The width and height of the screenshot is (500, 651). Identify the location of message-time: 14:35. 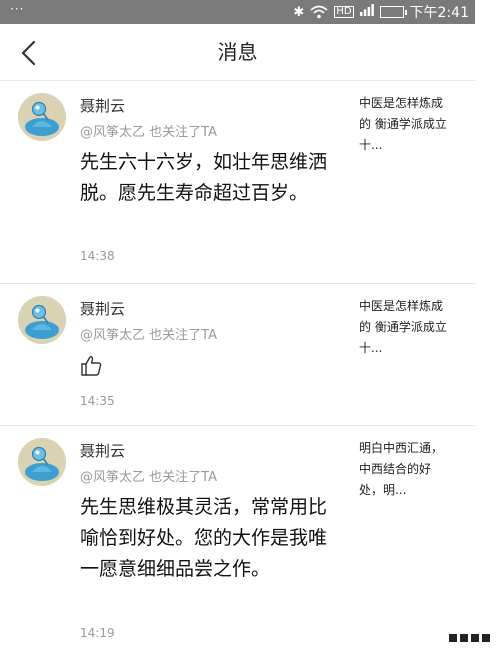
(97, 401).